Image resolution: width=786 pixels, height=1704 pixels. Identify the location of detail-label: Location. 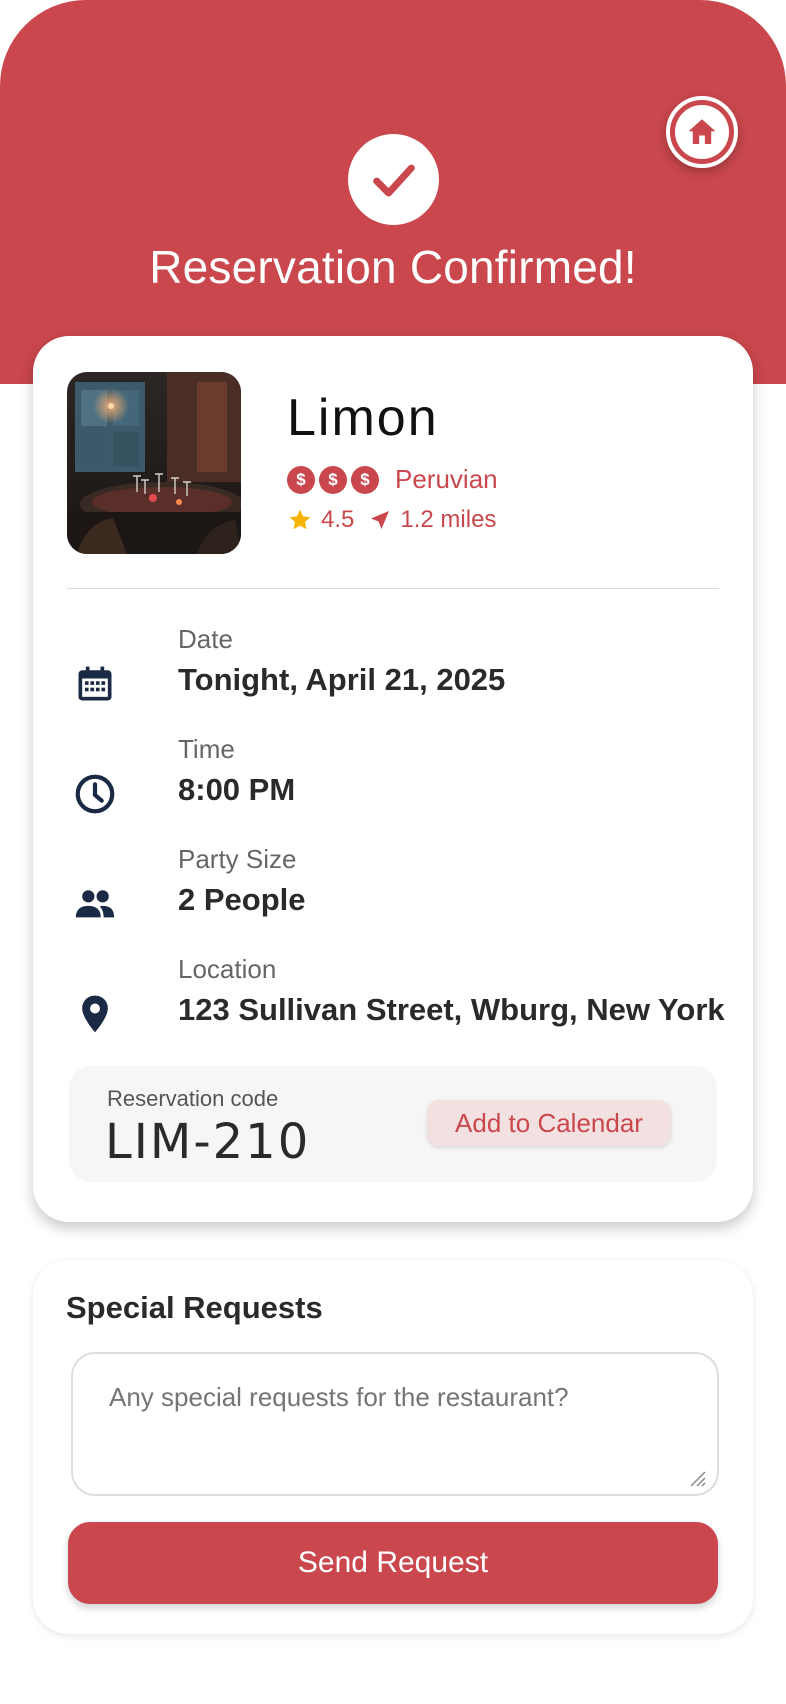
(227, 969).